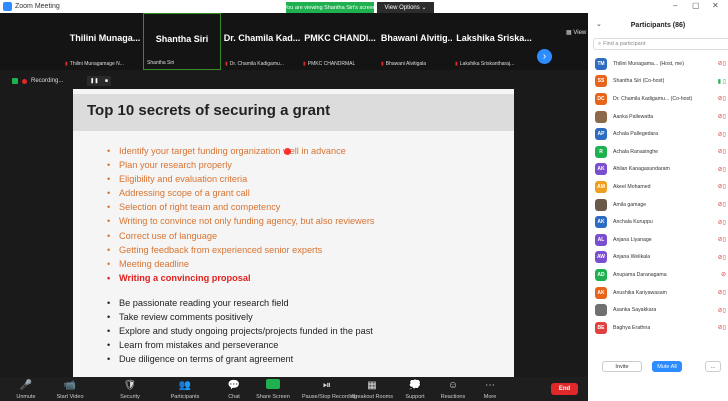 This screenshot has height=401, width=728. Describe the element at coordinates (209, 110) in the screenshot. I see `slide-title: Top 10 secrets of securing a grant` at that location.